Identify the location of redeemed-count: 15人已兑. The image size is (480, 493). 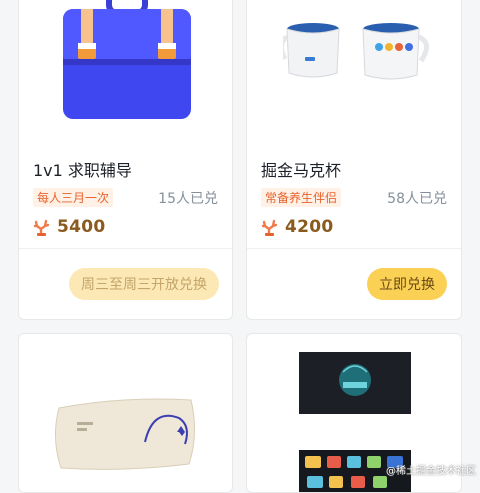
(188, 199).